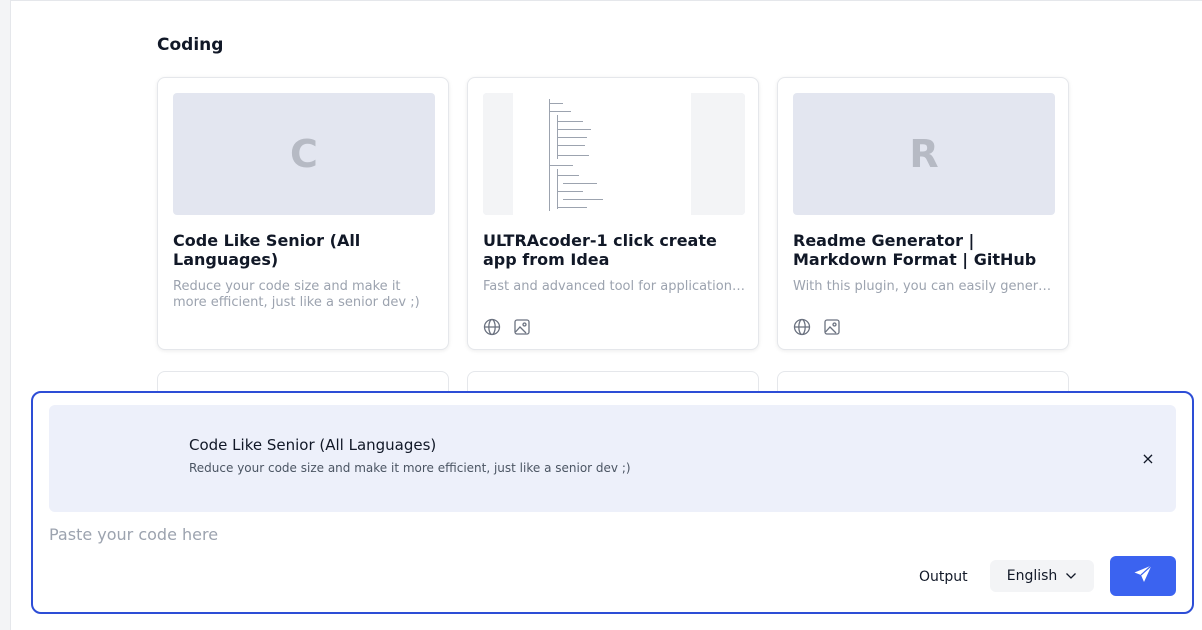 The width and height of the screenshot is (1202, 630). I want to click on send-button, so click(1143, 576).